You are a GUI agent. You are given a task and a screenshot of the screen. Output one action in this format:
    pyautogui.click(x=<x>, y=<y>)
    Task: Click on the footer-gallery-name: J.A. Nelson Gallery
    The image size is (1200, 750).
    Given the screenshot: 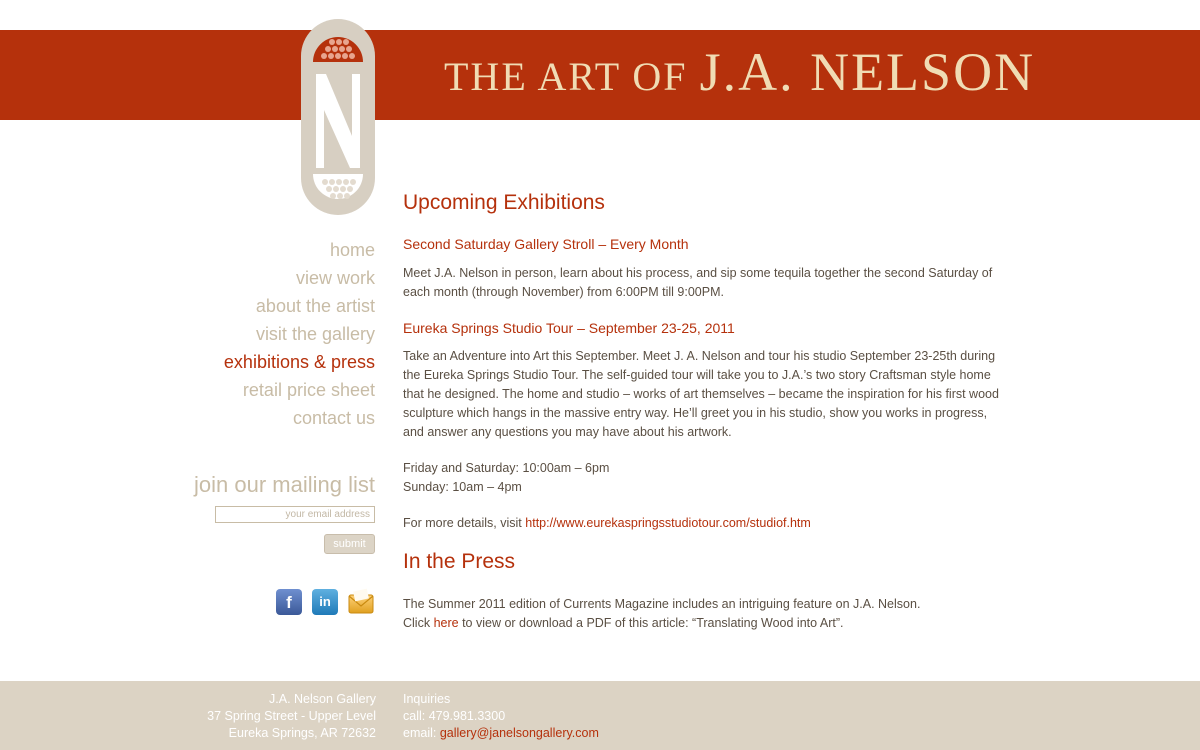 What is the action you would take?
    pyautogui.click(x=322, y=699)
    